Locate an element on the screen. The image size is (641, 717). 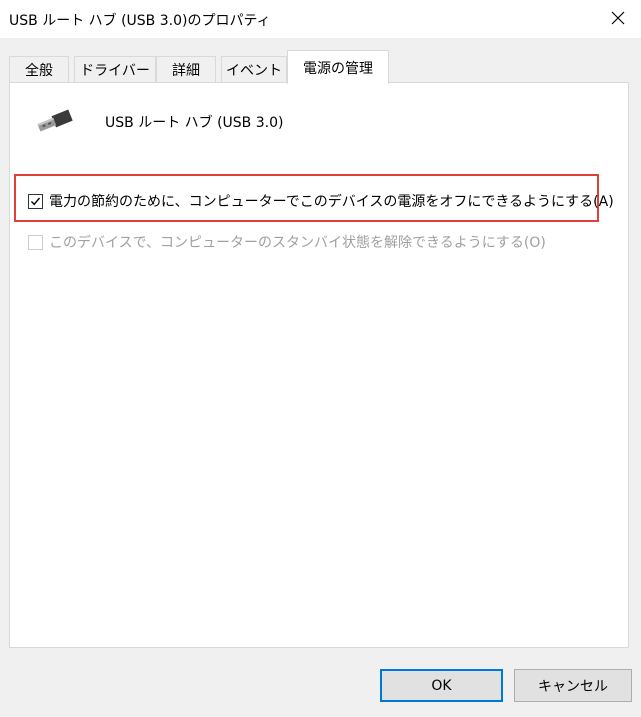
title-bar: USB ルート ハブ (USB 3.0)のプロパティ is located at coordinates (320, 19).